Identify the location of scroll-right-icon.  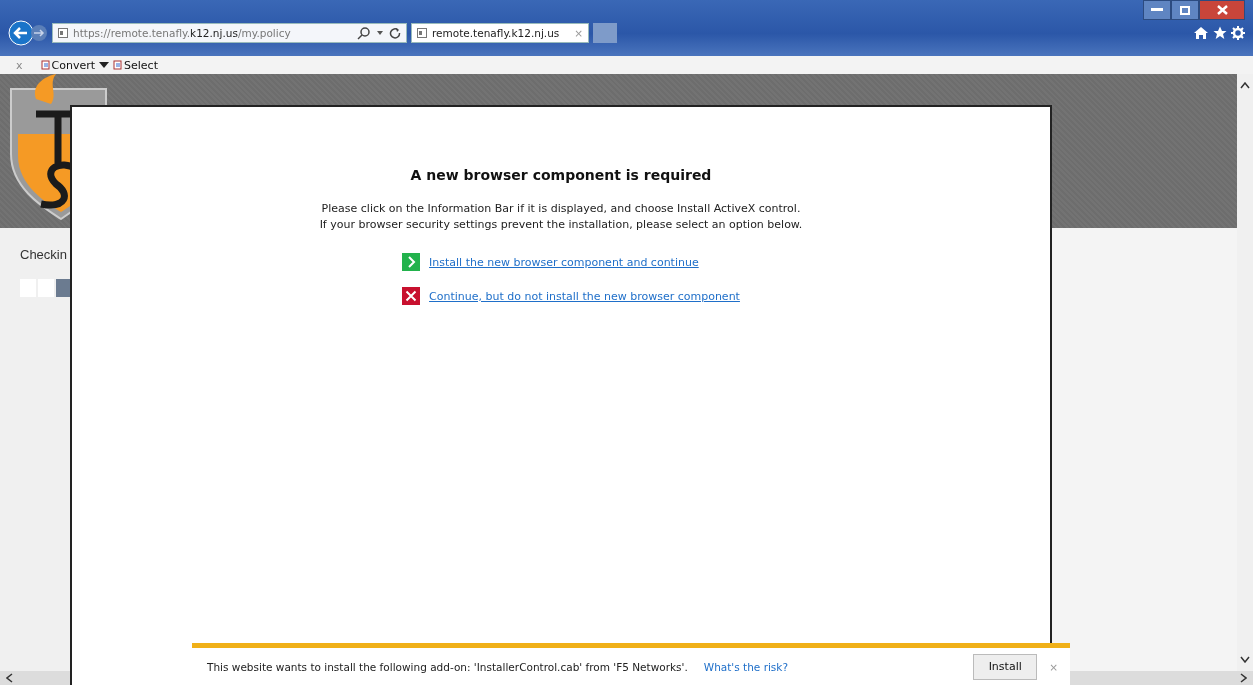
(1243, 678).